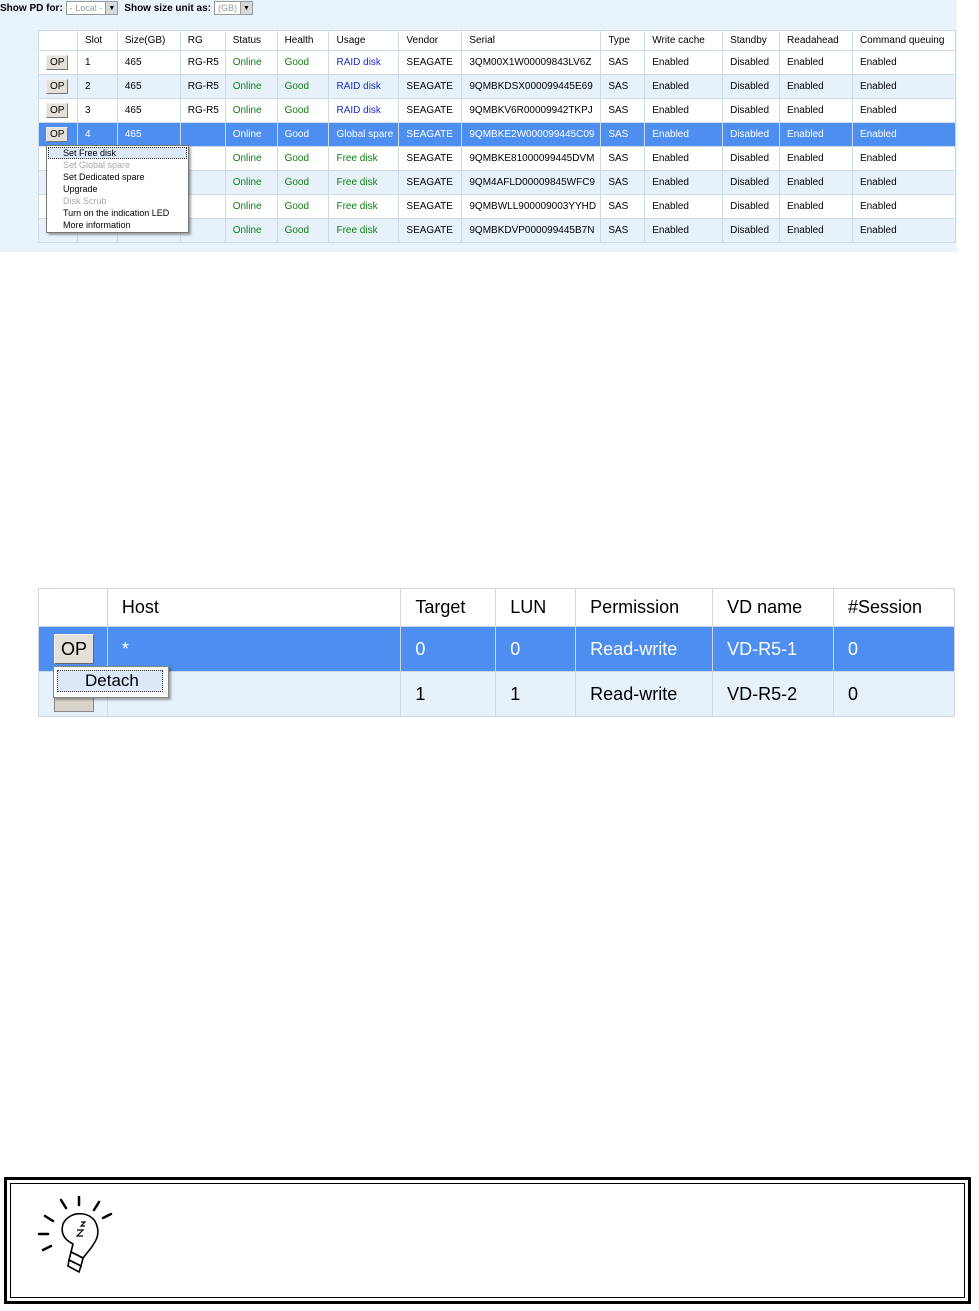 The image size is (979, 1311). Describe the element at coordinates (364, 40) in the screenshot. I see `col-header-usage: Usage` at that location.